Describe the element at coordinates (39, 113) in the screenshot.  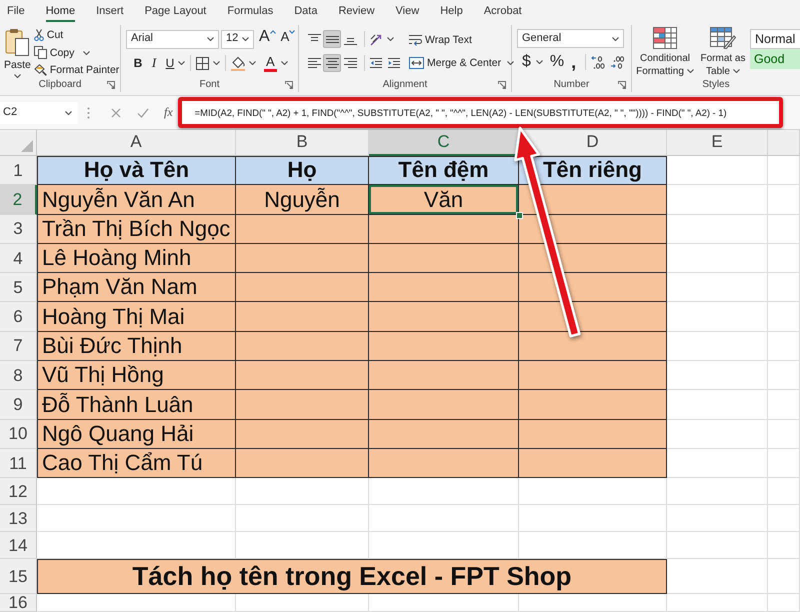
I see `name-box: C2` at that location.